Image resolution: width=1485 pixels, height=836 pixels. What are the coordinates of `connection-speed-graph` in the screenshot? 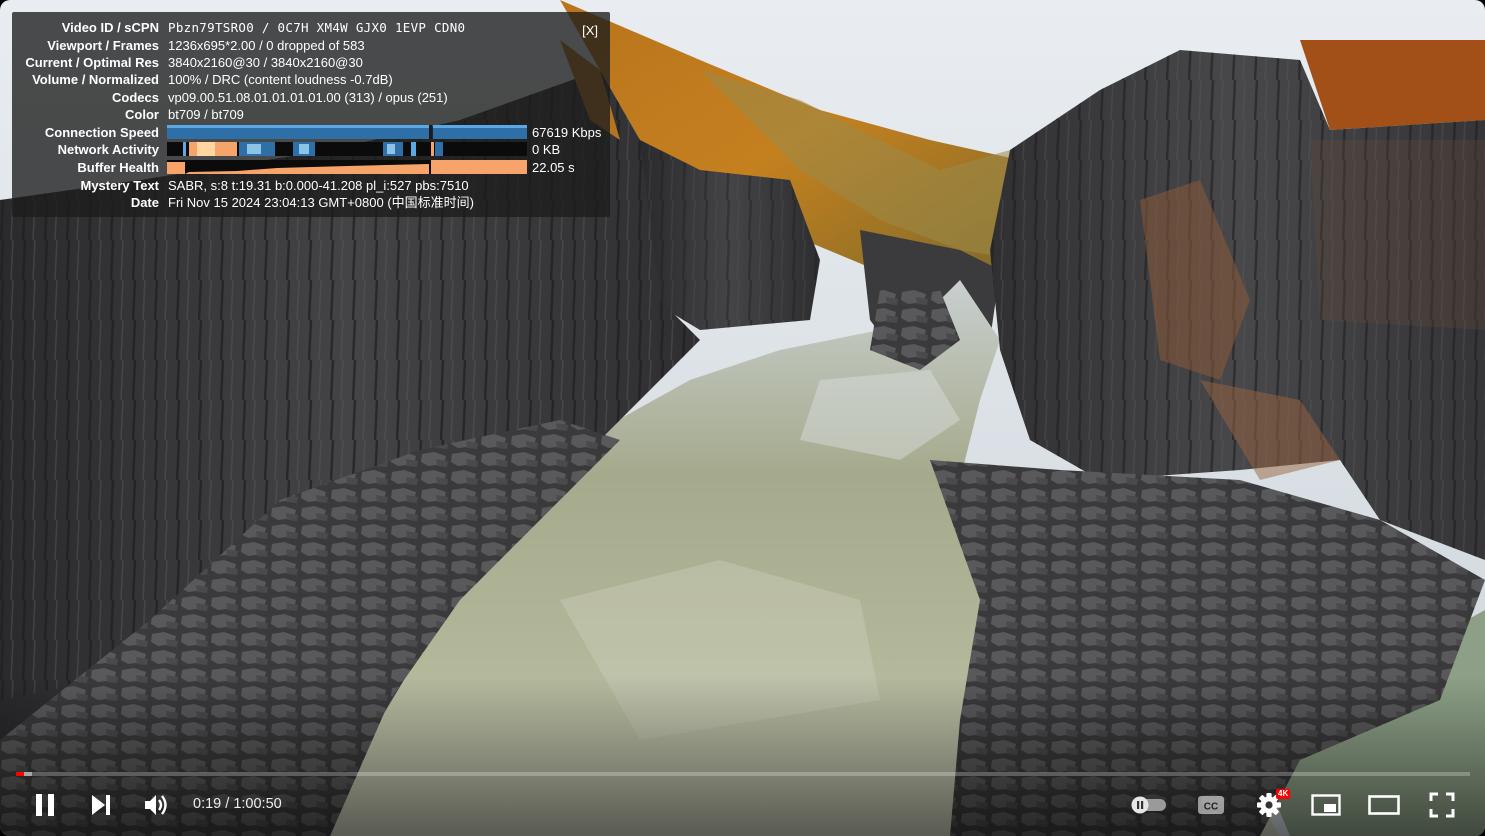 It's located at (347, 131).